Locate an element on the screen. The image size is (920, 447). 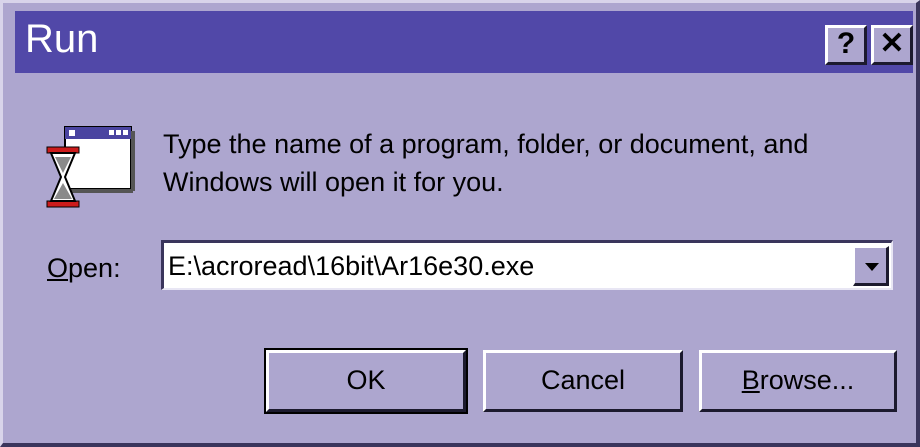
open-combobox: E:\acroread\16bit\Ar16e30.exe is located at coordinates (527, 265).